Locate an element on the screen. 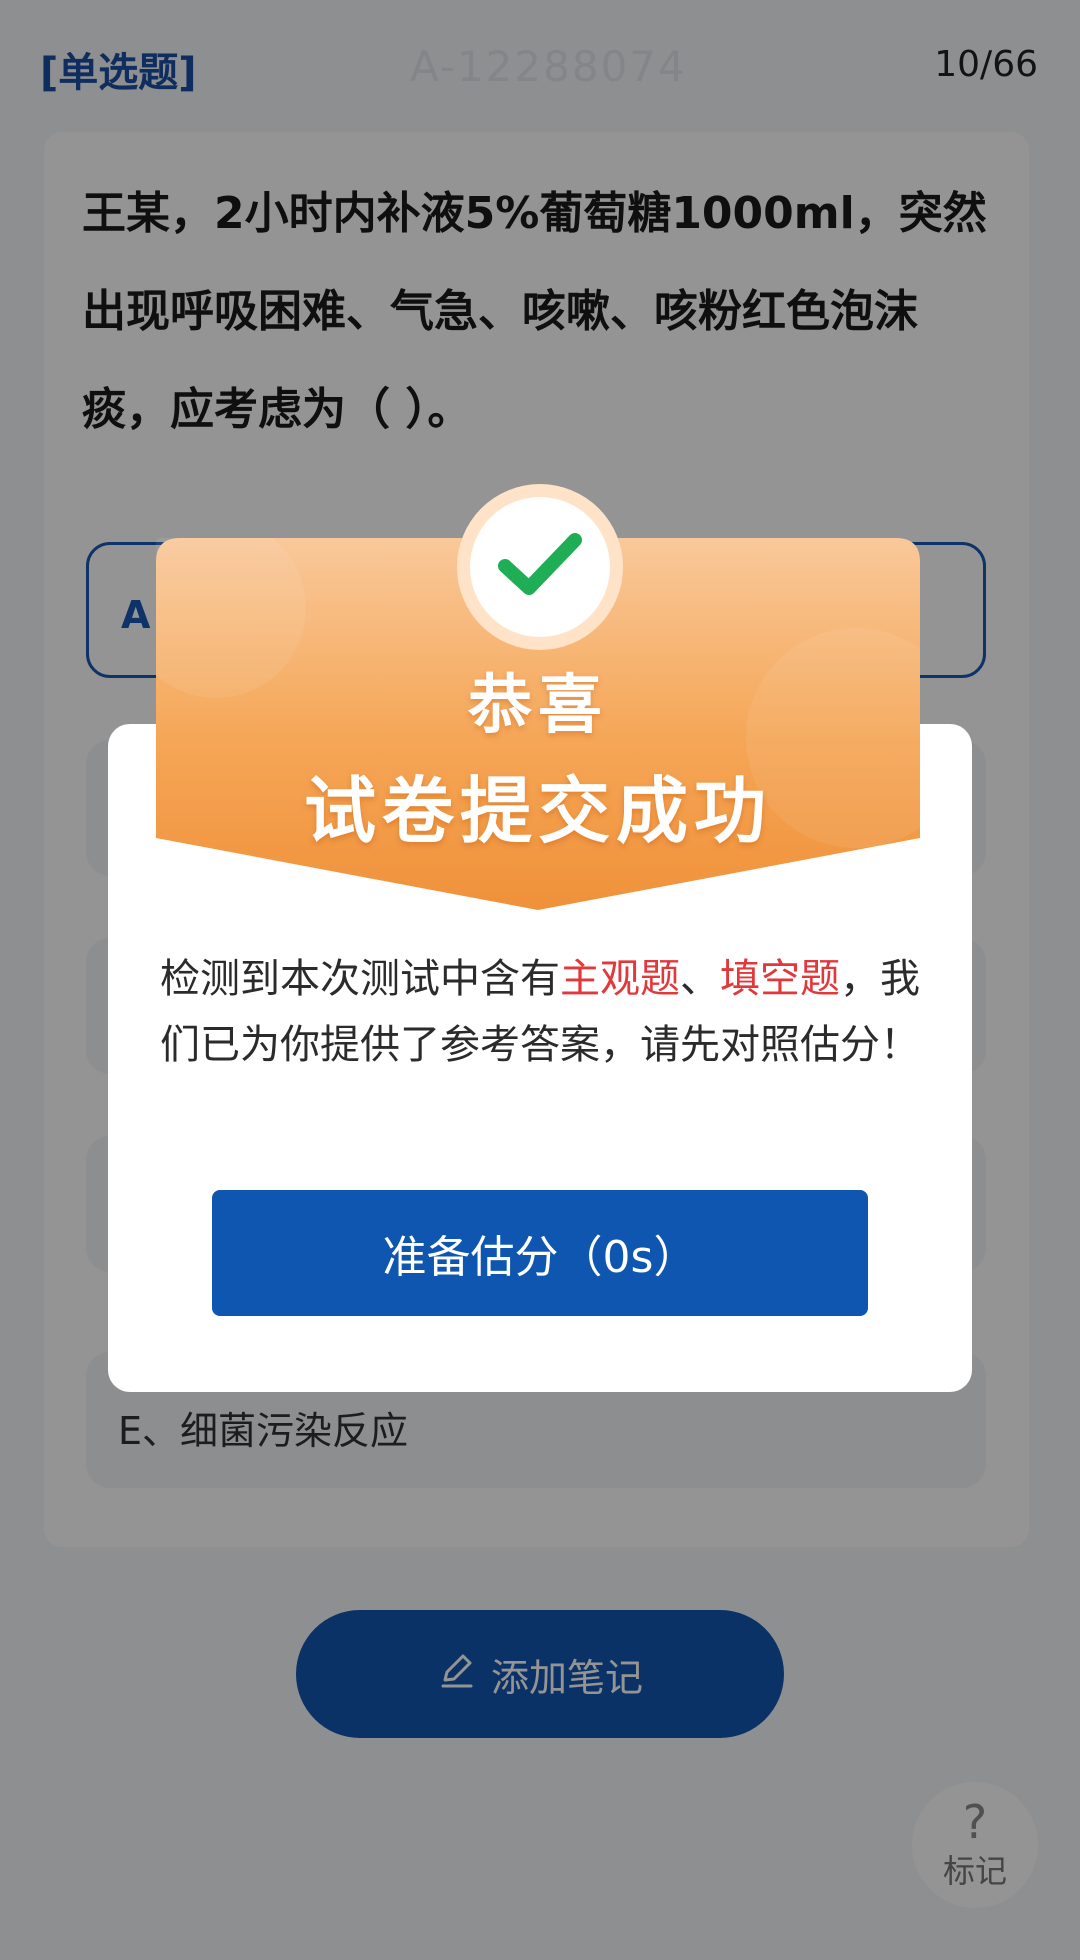 The image size is (1080, 1960). message-text: 检测到本次测试中含有 is located at coordinates (360, 979).